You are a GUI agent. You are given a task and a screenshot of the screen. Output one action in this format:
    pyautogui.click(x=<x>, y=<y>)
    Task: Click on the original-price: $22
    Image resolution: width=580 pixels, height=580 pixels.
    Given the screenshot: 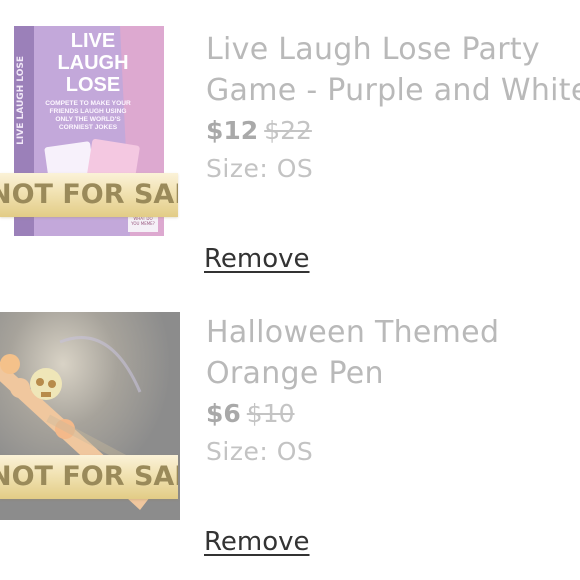 What is the action you would take?
    pyautogui.click(x=288, y=130)
    